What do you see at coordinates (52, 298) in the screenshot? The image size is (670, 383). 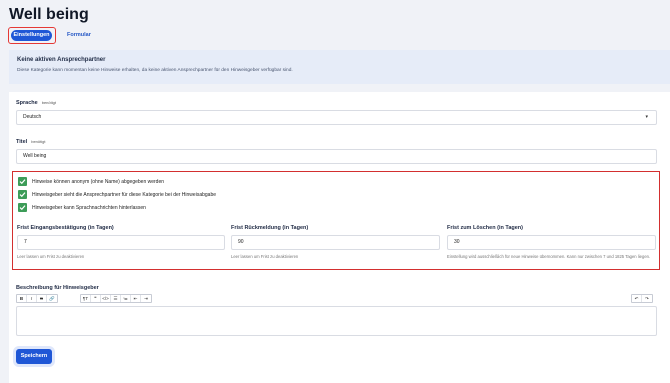 I see `link-icon: 🔗` at bounding box center [52, 298].